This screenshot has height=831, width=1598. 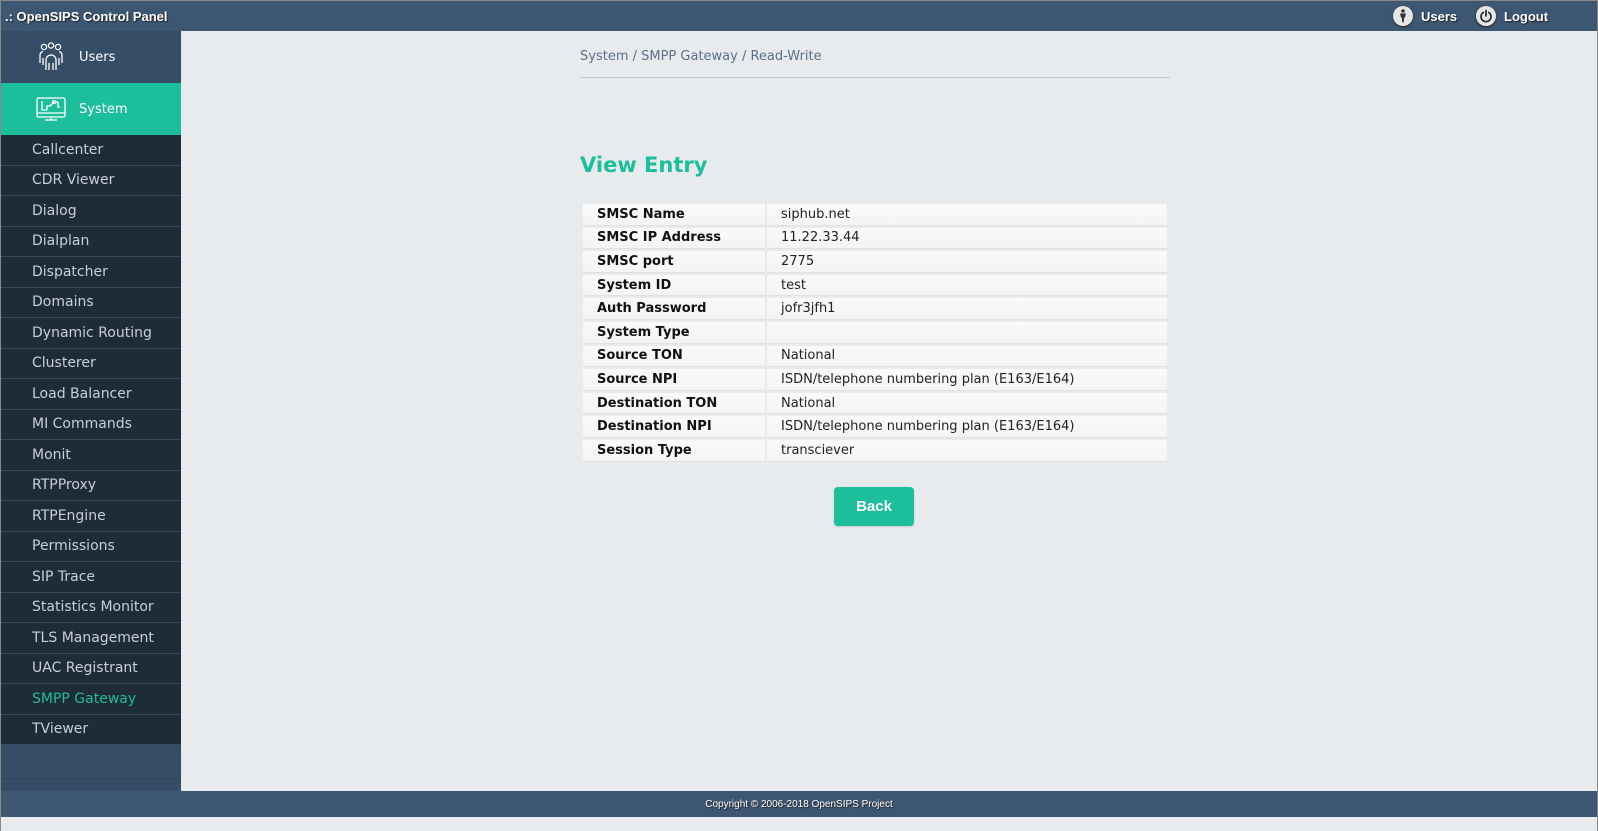 I want to click on sidebar-item-dialog: Dialog, so click(x=91, y=211).